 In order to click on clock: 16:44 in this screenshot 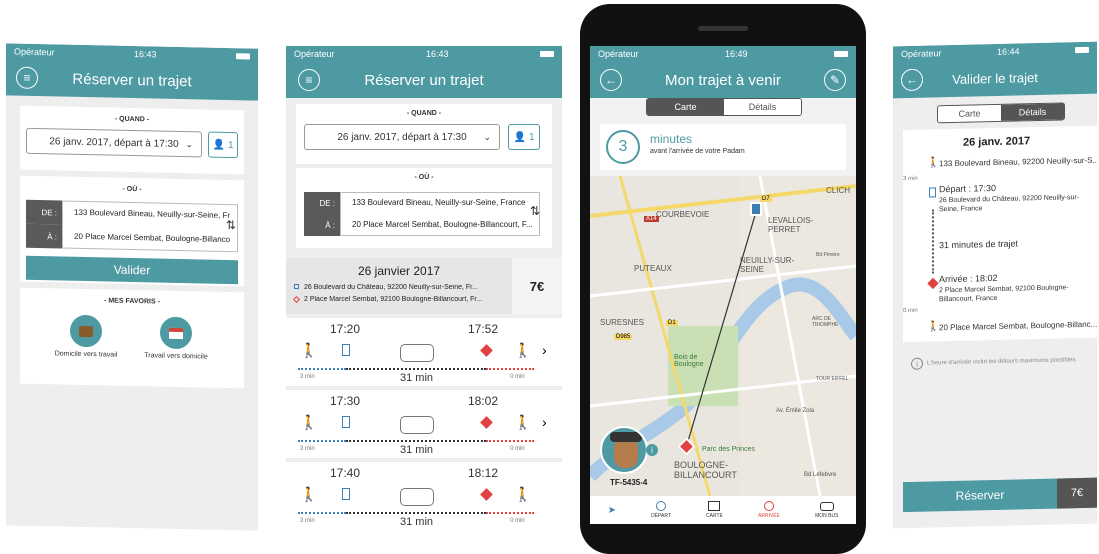, I will do `click(1008, 51)`.